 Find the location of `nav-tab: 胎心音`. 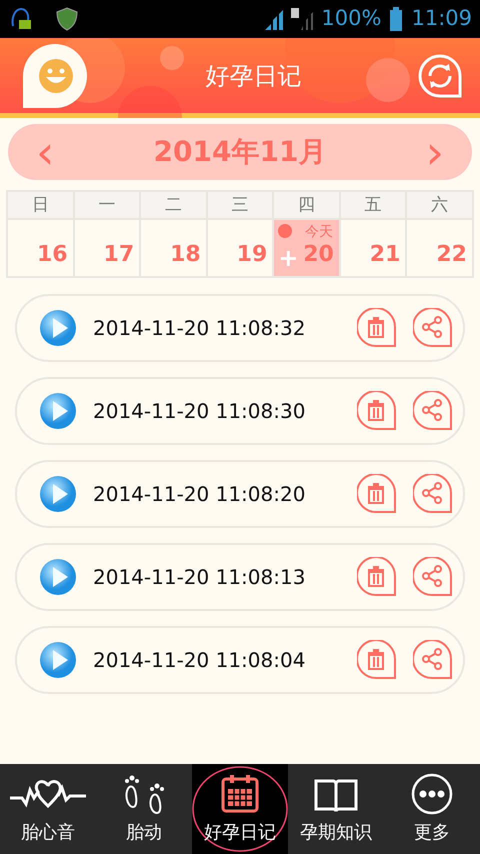

nav-tab: 胎心音 is located at coordinates (48, 809).